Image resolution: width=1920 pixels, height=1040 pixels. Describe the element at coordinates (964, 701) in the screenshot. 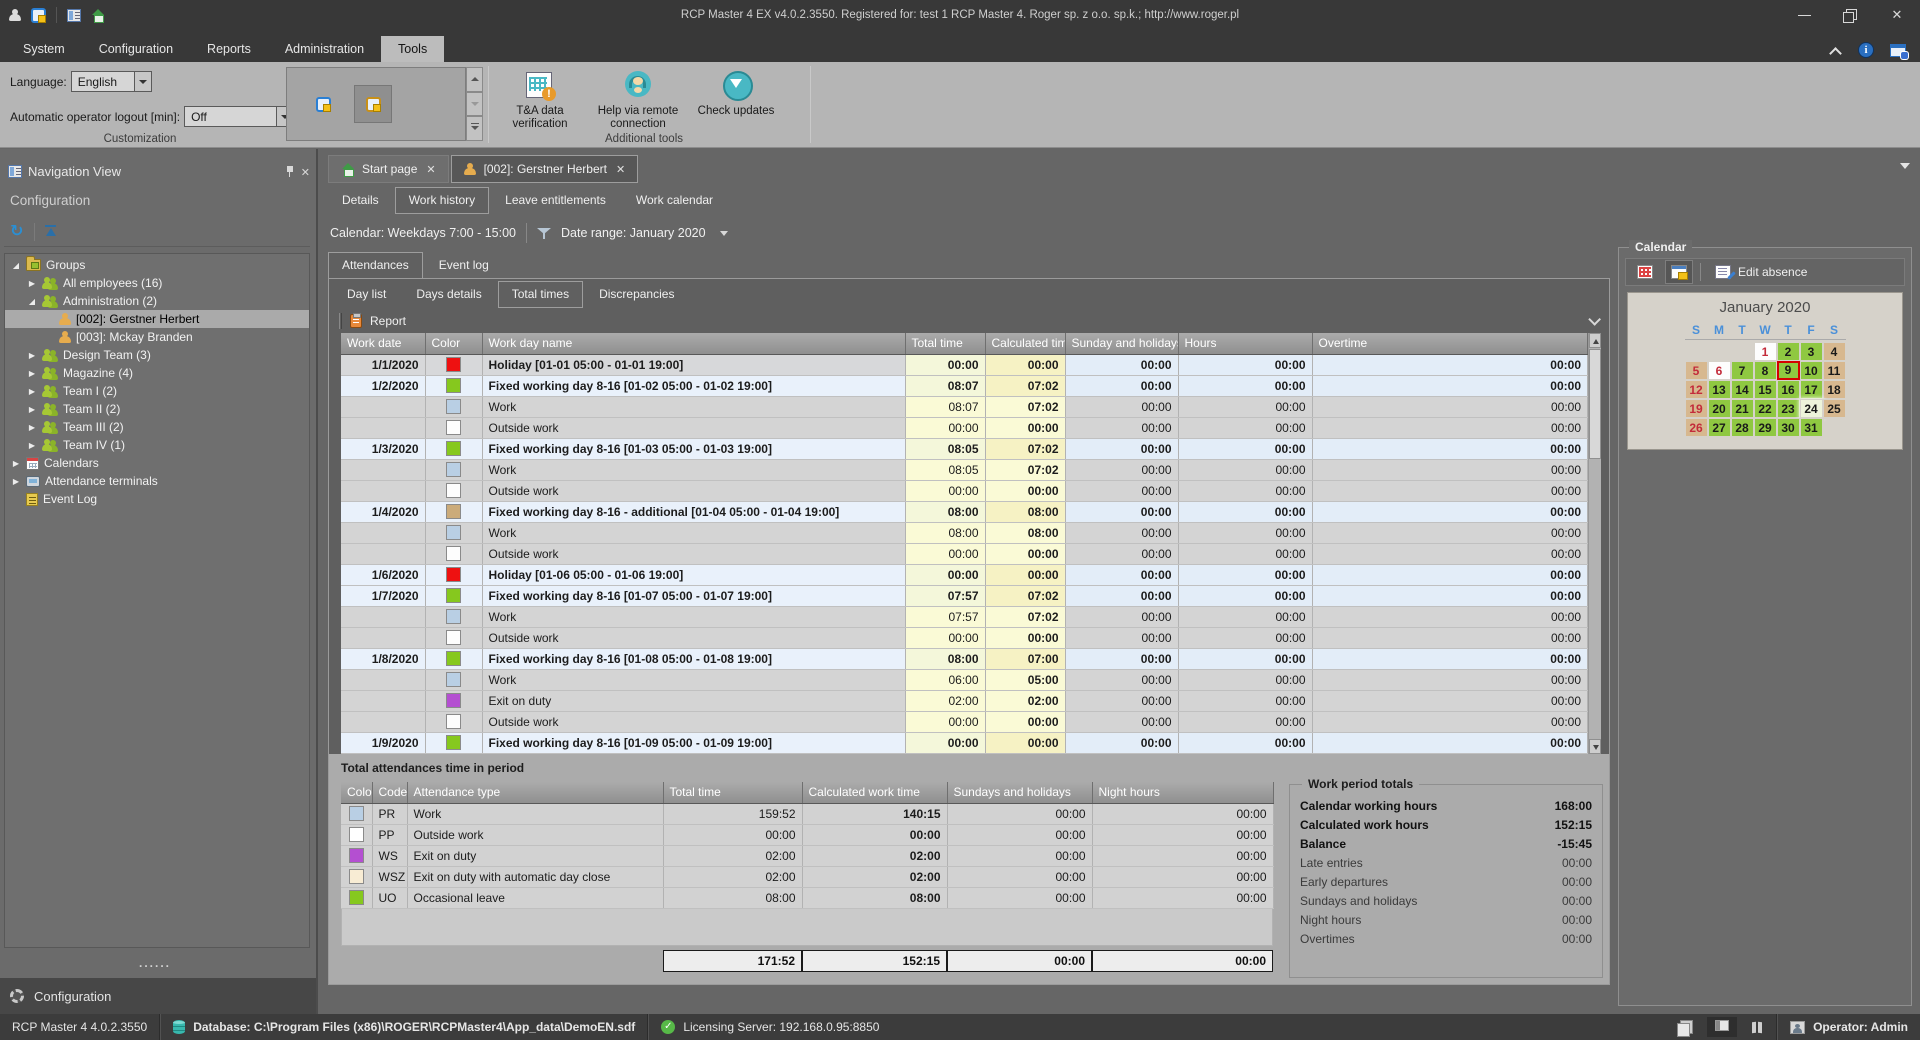

I see `report-row: Exit on duty 02:00 02:00 00:00 00:00 00:00` at that location.